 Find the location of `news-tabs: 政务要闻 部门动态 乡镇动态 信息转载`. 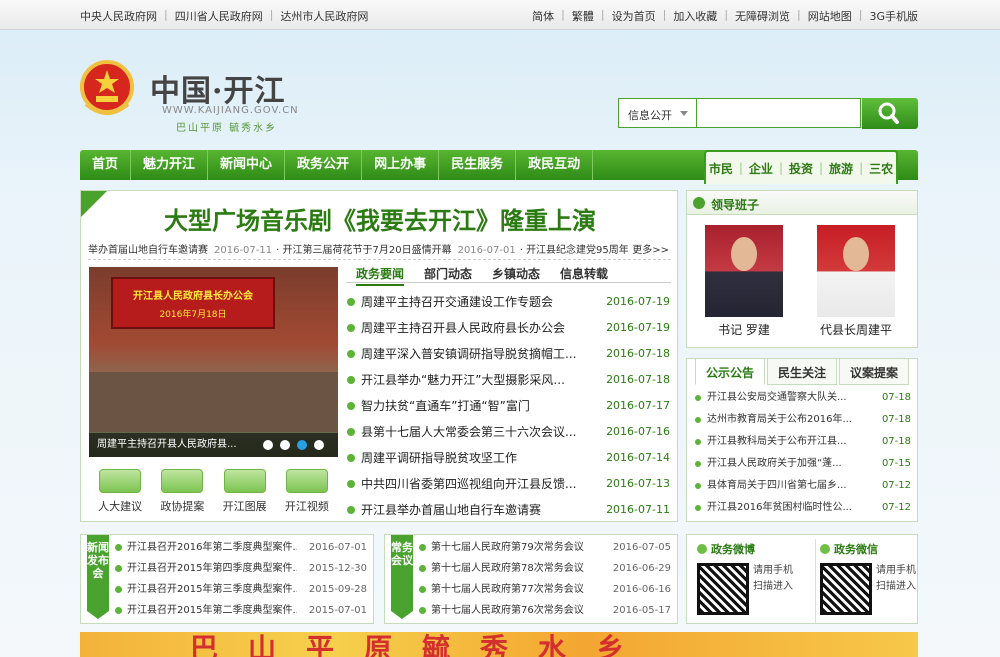

news-tabs: 政务要闻 部门动态 乡镇动态 信息转载 is located at coordinates (508, 274).